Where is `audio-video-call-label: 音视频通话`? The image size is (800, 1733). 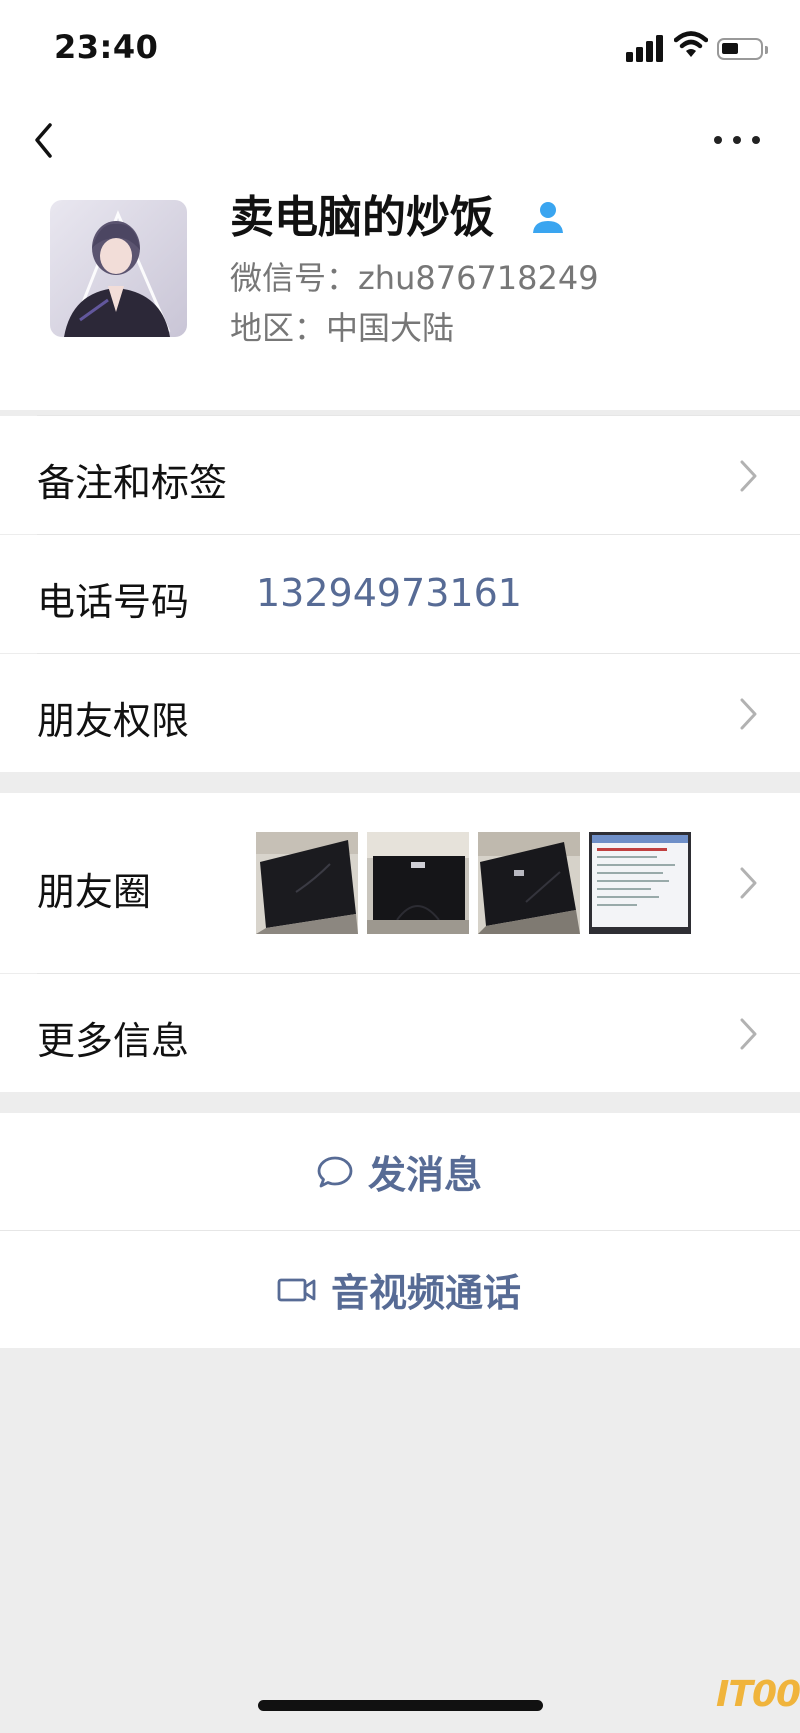 audio-video-call-label: 音视频通话 is located at coordinates (426, 1293).